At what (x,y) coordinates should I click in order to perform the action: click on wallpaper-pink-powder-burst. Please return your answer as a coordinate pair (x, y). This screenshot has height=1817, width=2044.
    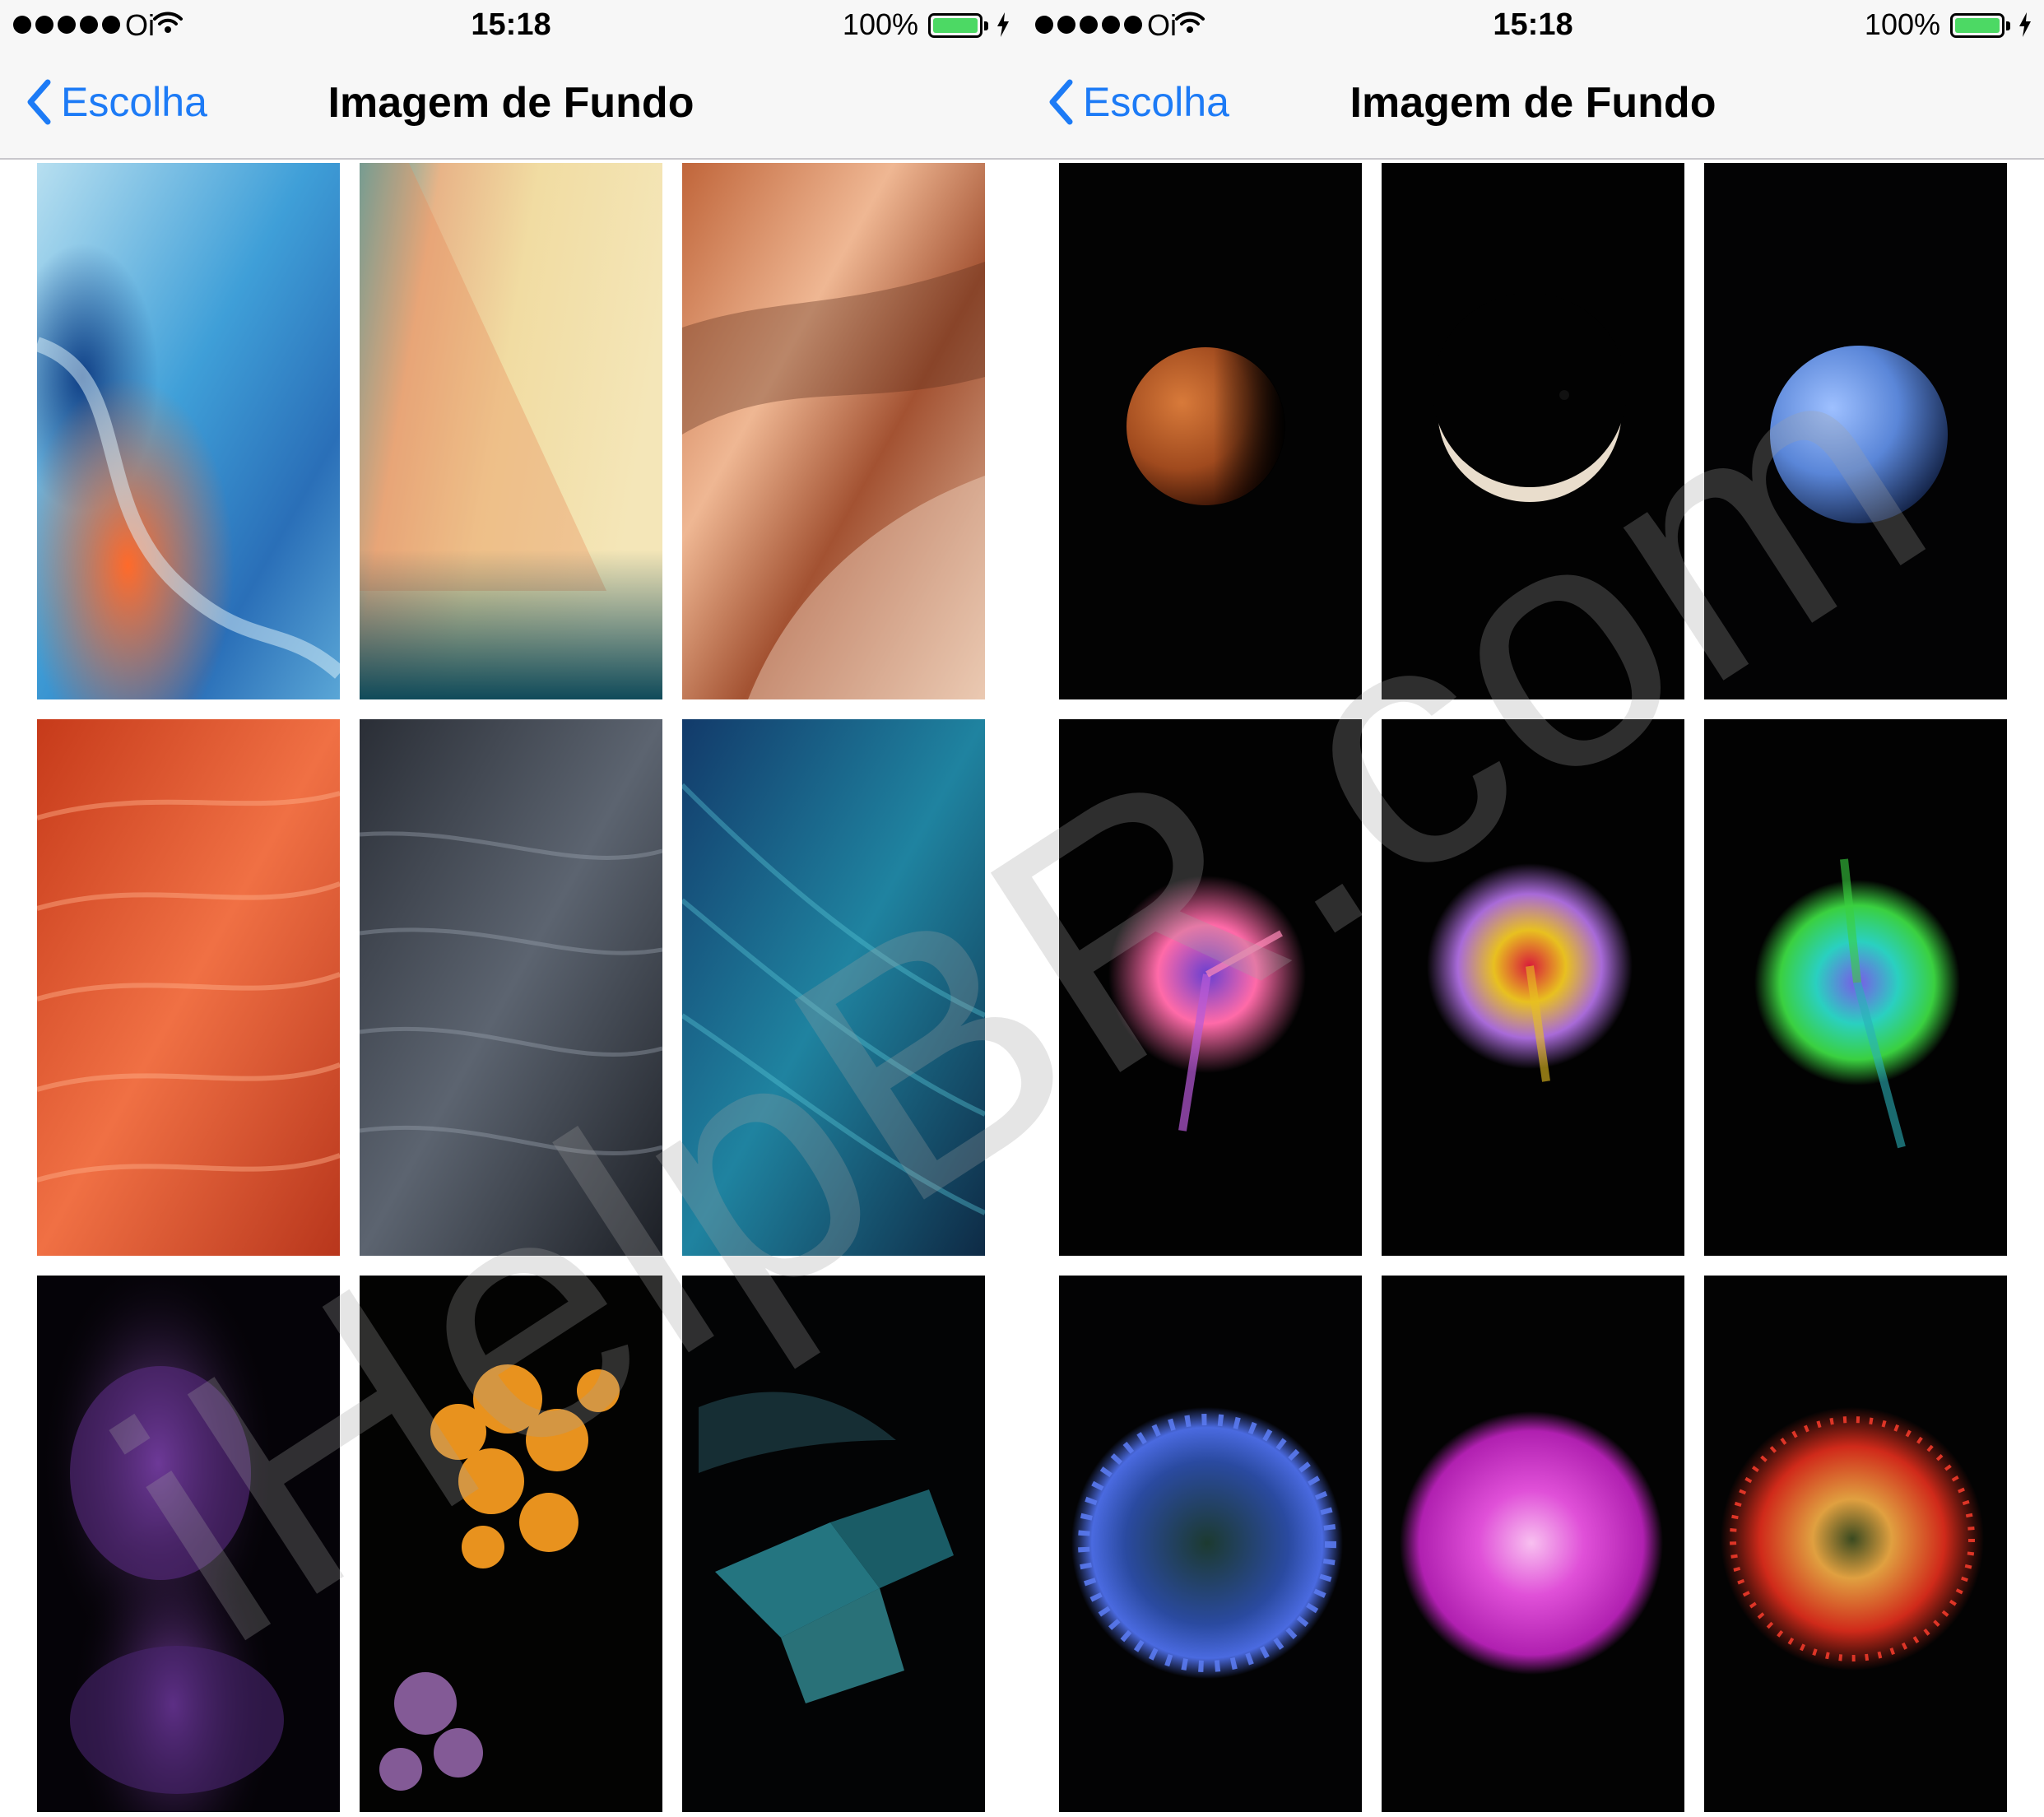
    Looking at the image, I should click on (1210, 987).